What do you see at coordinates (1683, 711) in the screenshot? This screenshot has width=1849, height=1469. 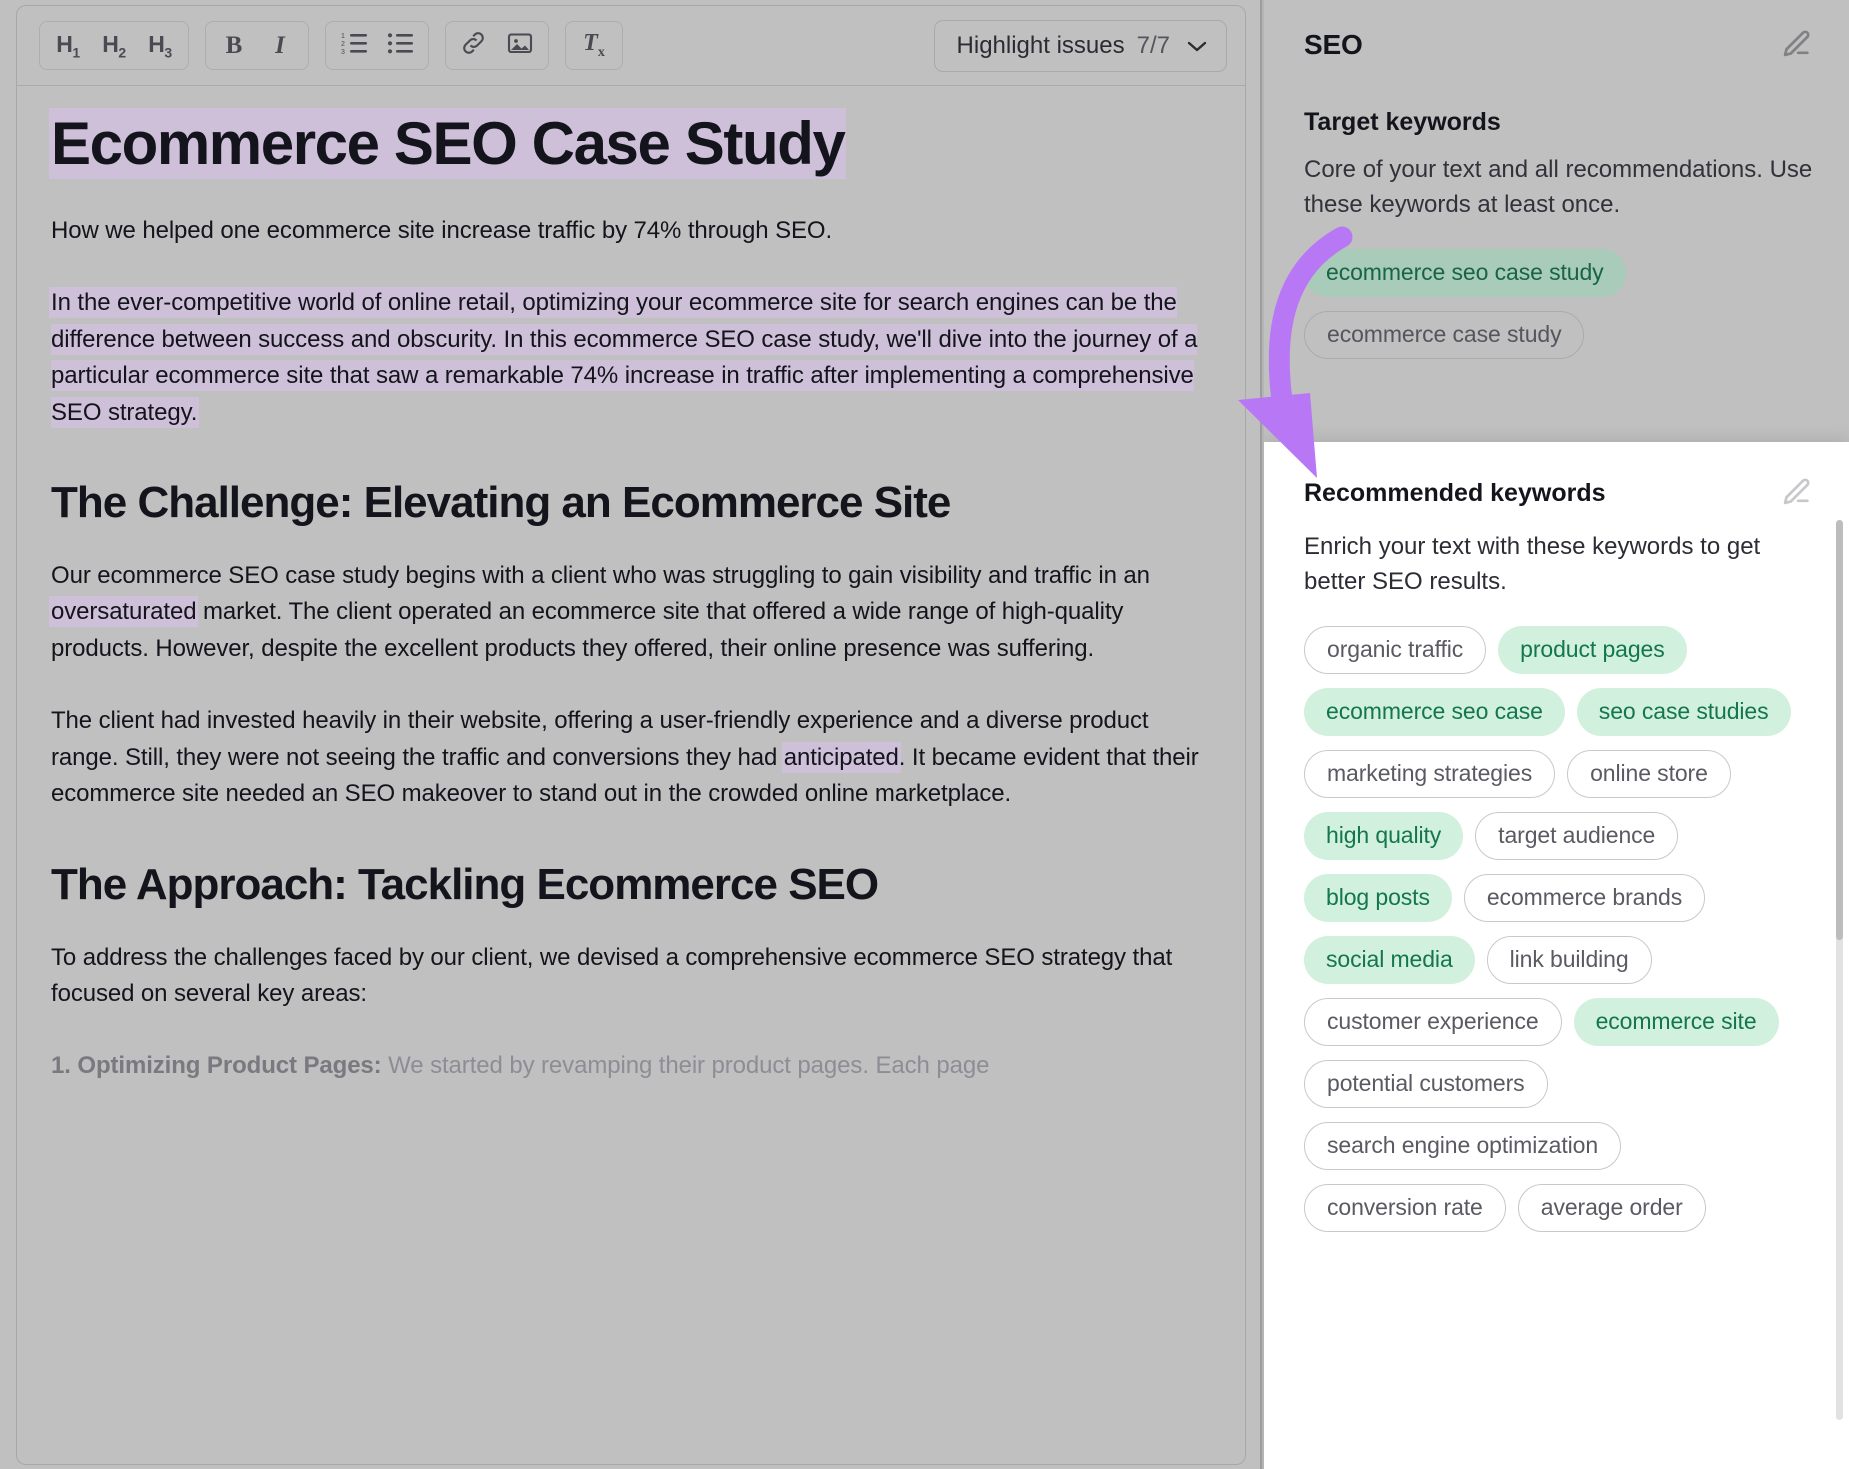 I see `recommended-keyword-tag: seo case studies` at bounding box center [1683, 711].